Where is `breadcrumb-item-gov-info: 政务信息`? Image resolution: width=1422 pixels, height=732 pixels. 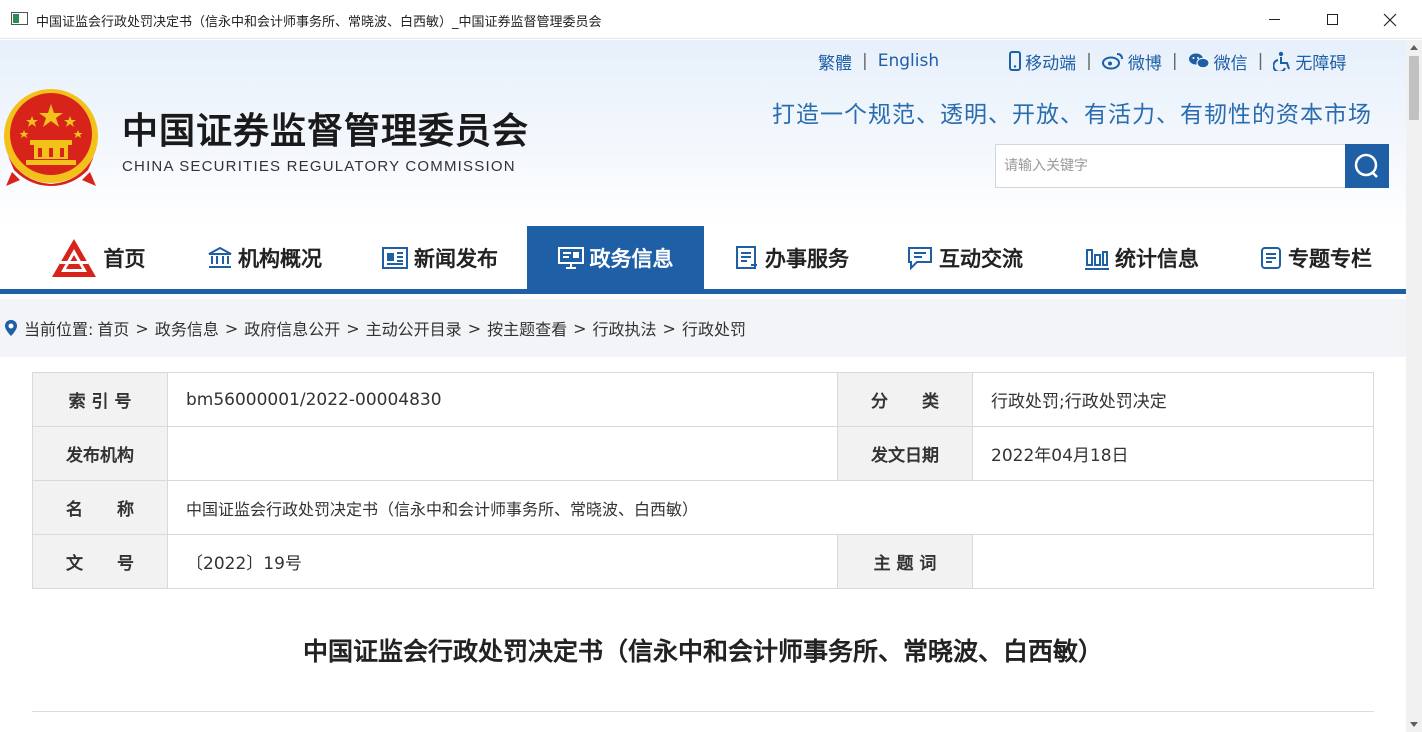
breadcrumb-item-gov-info: 政务信息 is located at coordinates (187, 328).